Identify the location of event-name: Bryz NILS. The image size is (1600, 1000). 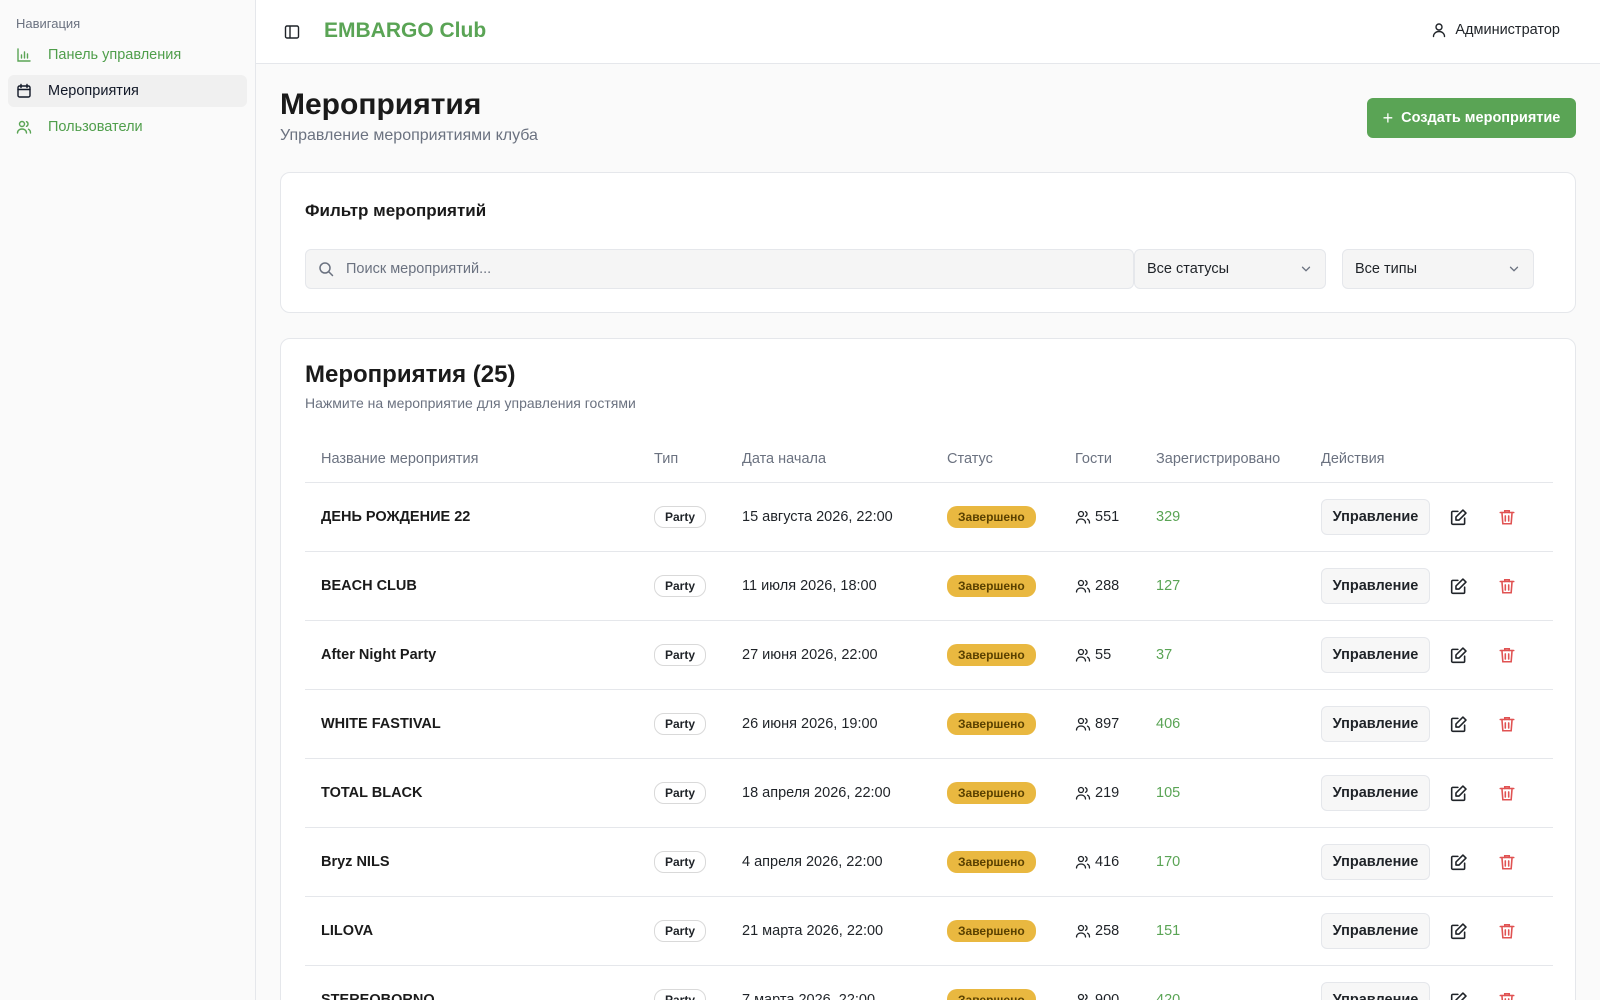
(355, 862).